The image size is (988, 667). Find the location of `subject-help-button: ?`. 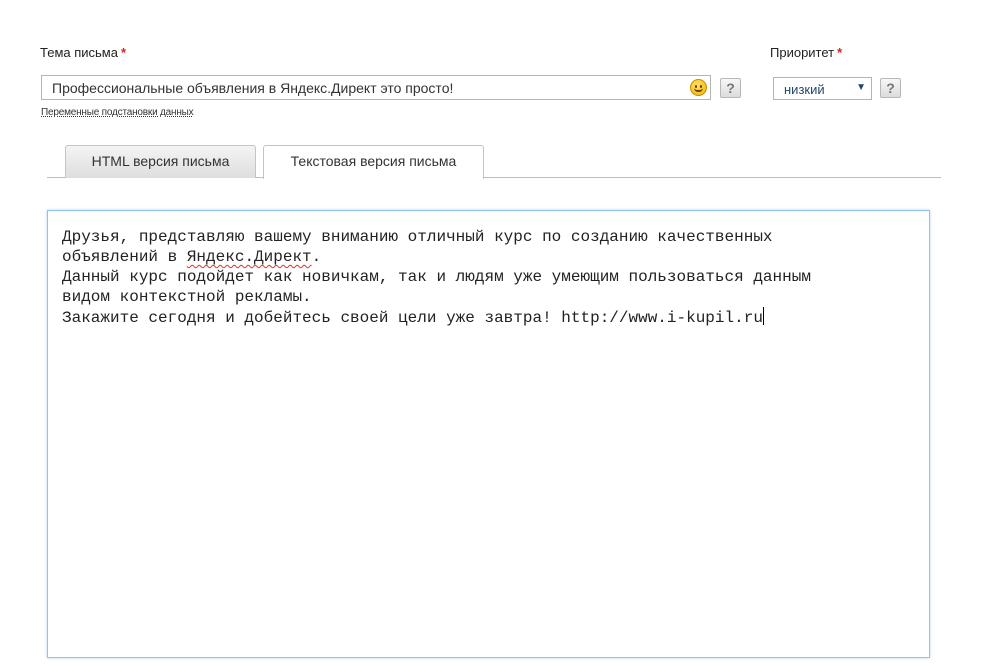

subject-help-button: ? is located at coordinates (730, 88).